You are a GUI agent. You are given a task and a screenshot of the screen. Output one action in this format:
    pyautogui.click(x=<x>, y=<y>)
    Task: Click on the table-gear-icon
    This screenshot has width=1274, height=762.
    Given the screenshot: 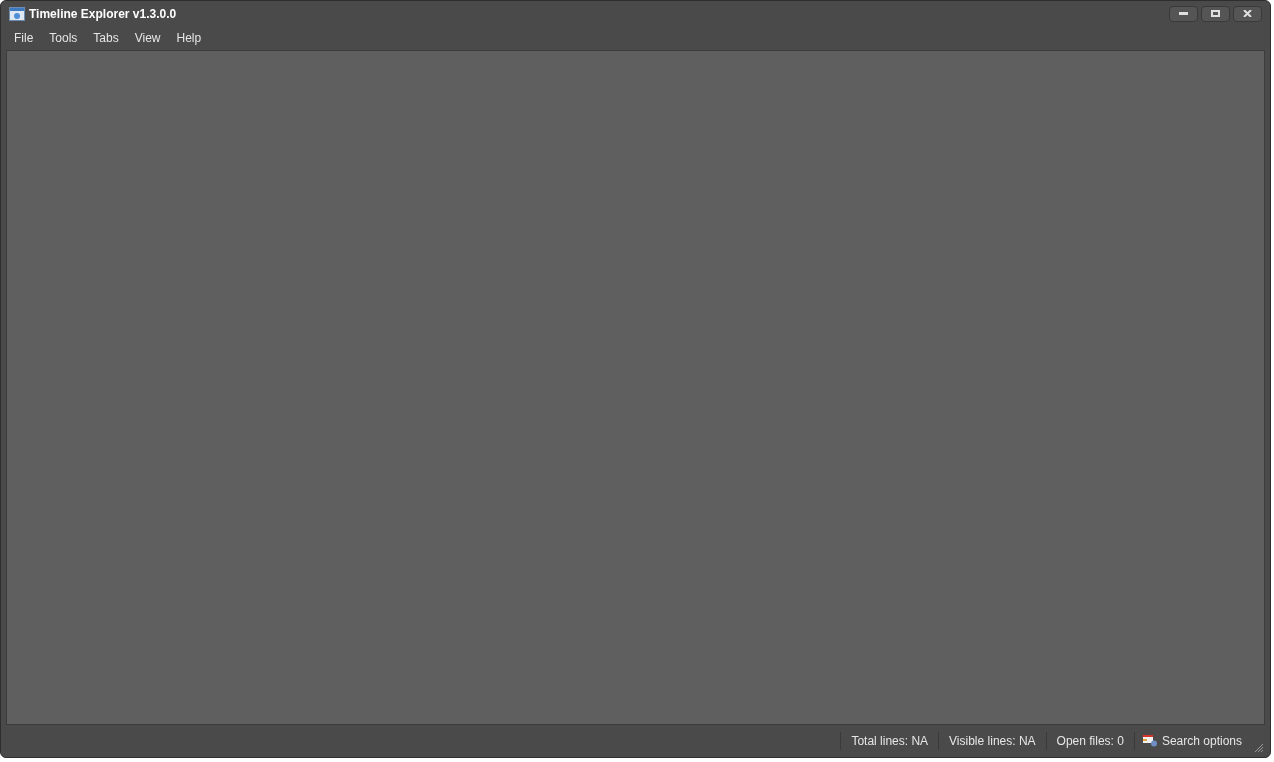 What is the action you would take?
    pyautogui.click(x=1150, y=741)
    